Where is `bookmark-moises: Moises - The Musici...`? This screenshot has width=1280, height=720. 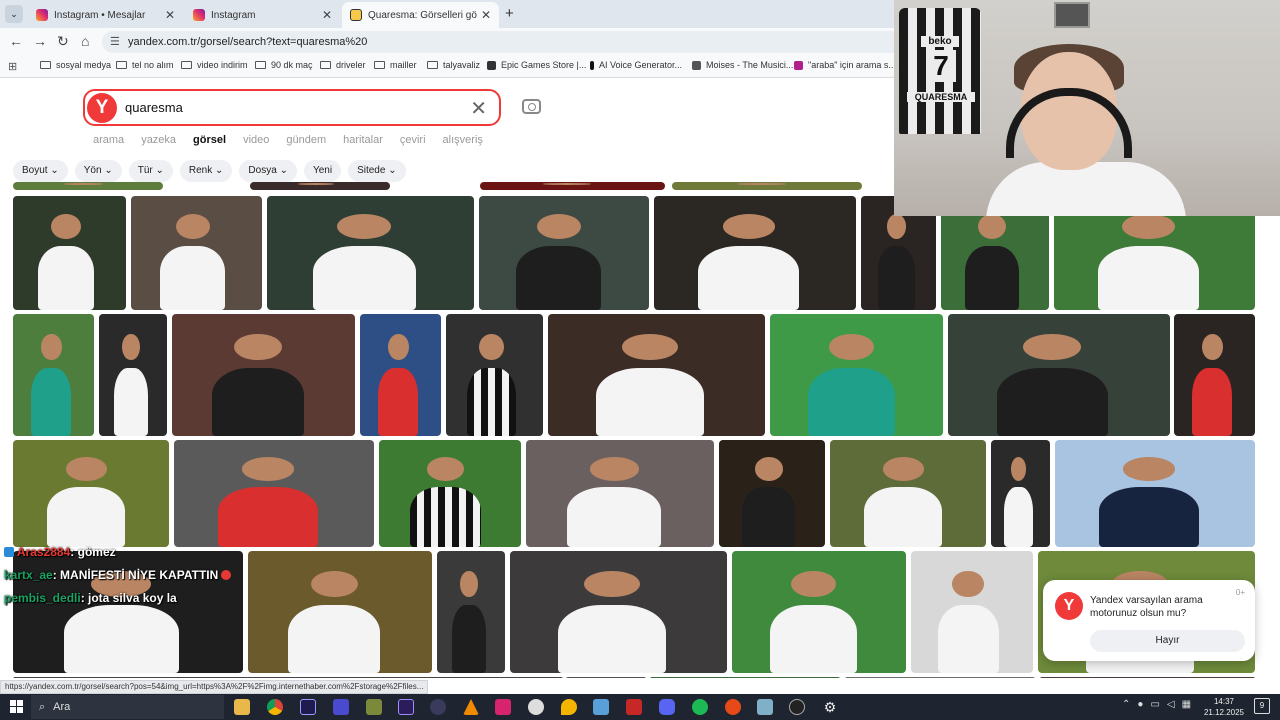
bookmark-moises: Moises - The Musici... is located at coordinates (742, 65).